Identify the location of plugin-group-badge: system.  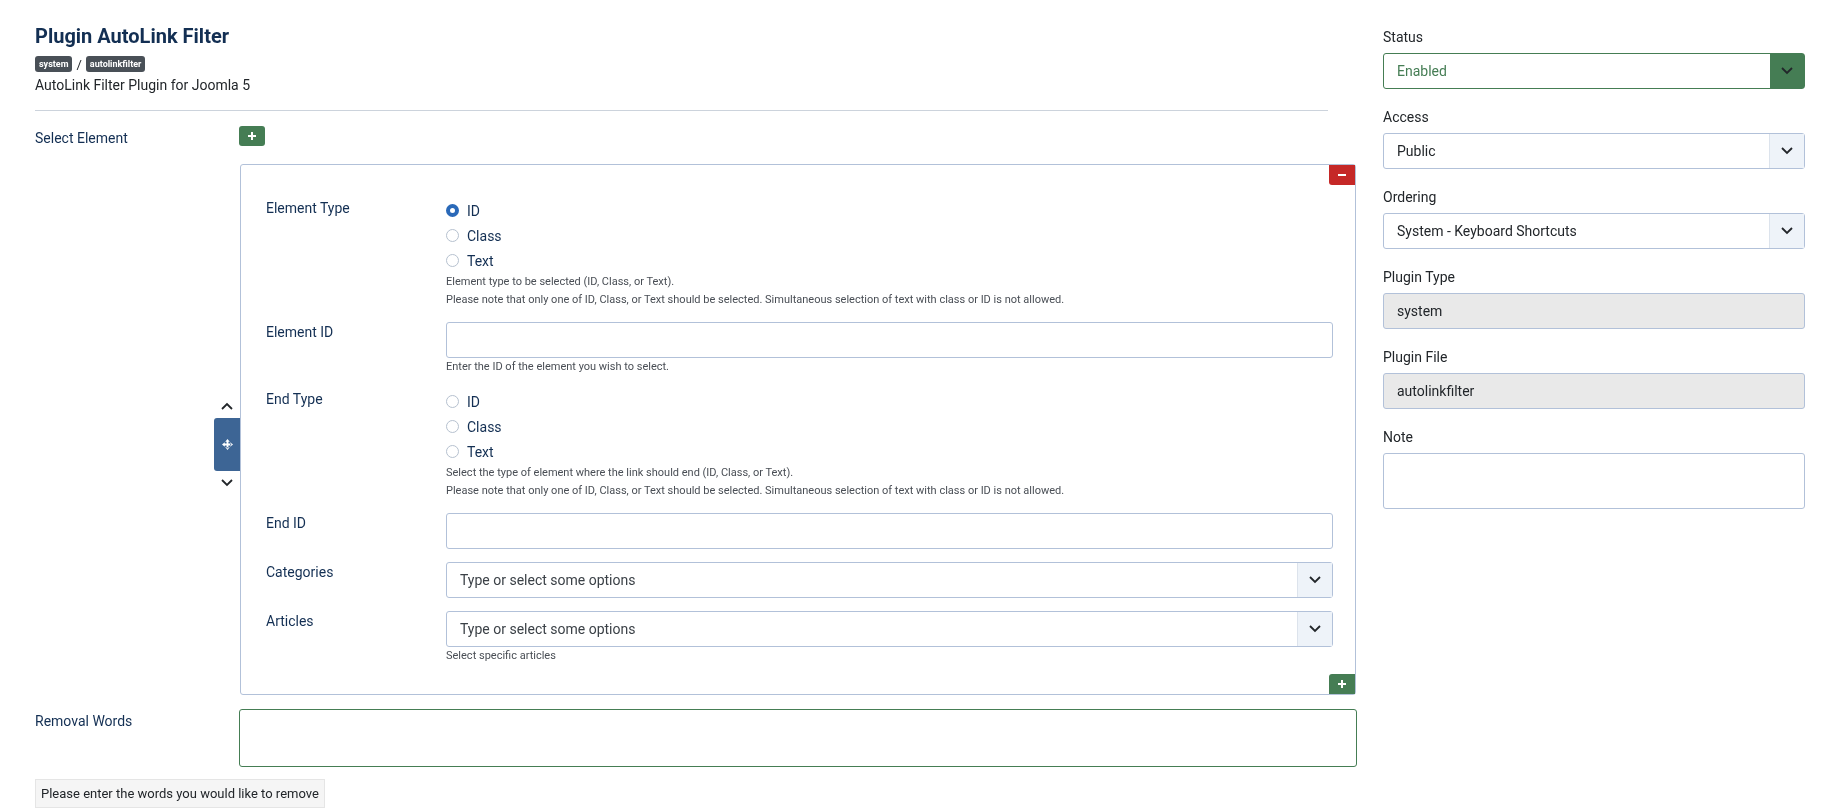
(54, 64).